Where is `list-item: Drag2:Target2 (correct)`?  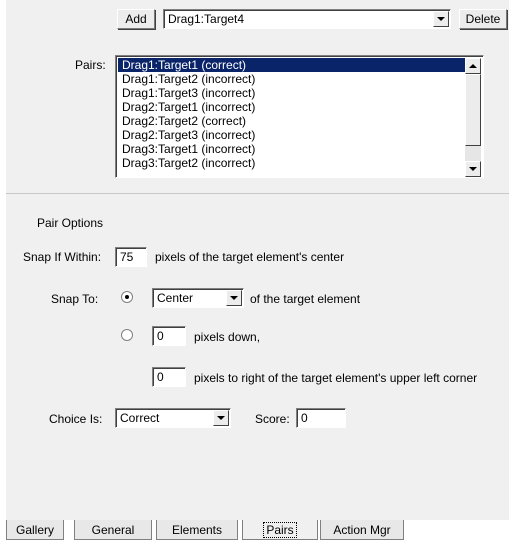
list-item: Drag2:Target2 (correct) is located at coordinates (291, 121).